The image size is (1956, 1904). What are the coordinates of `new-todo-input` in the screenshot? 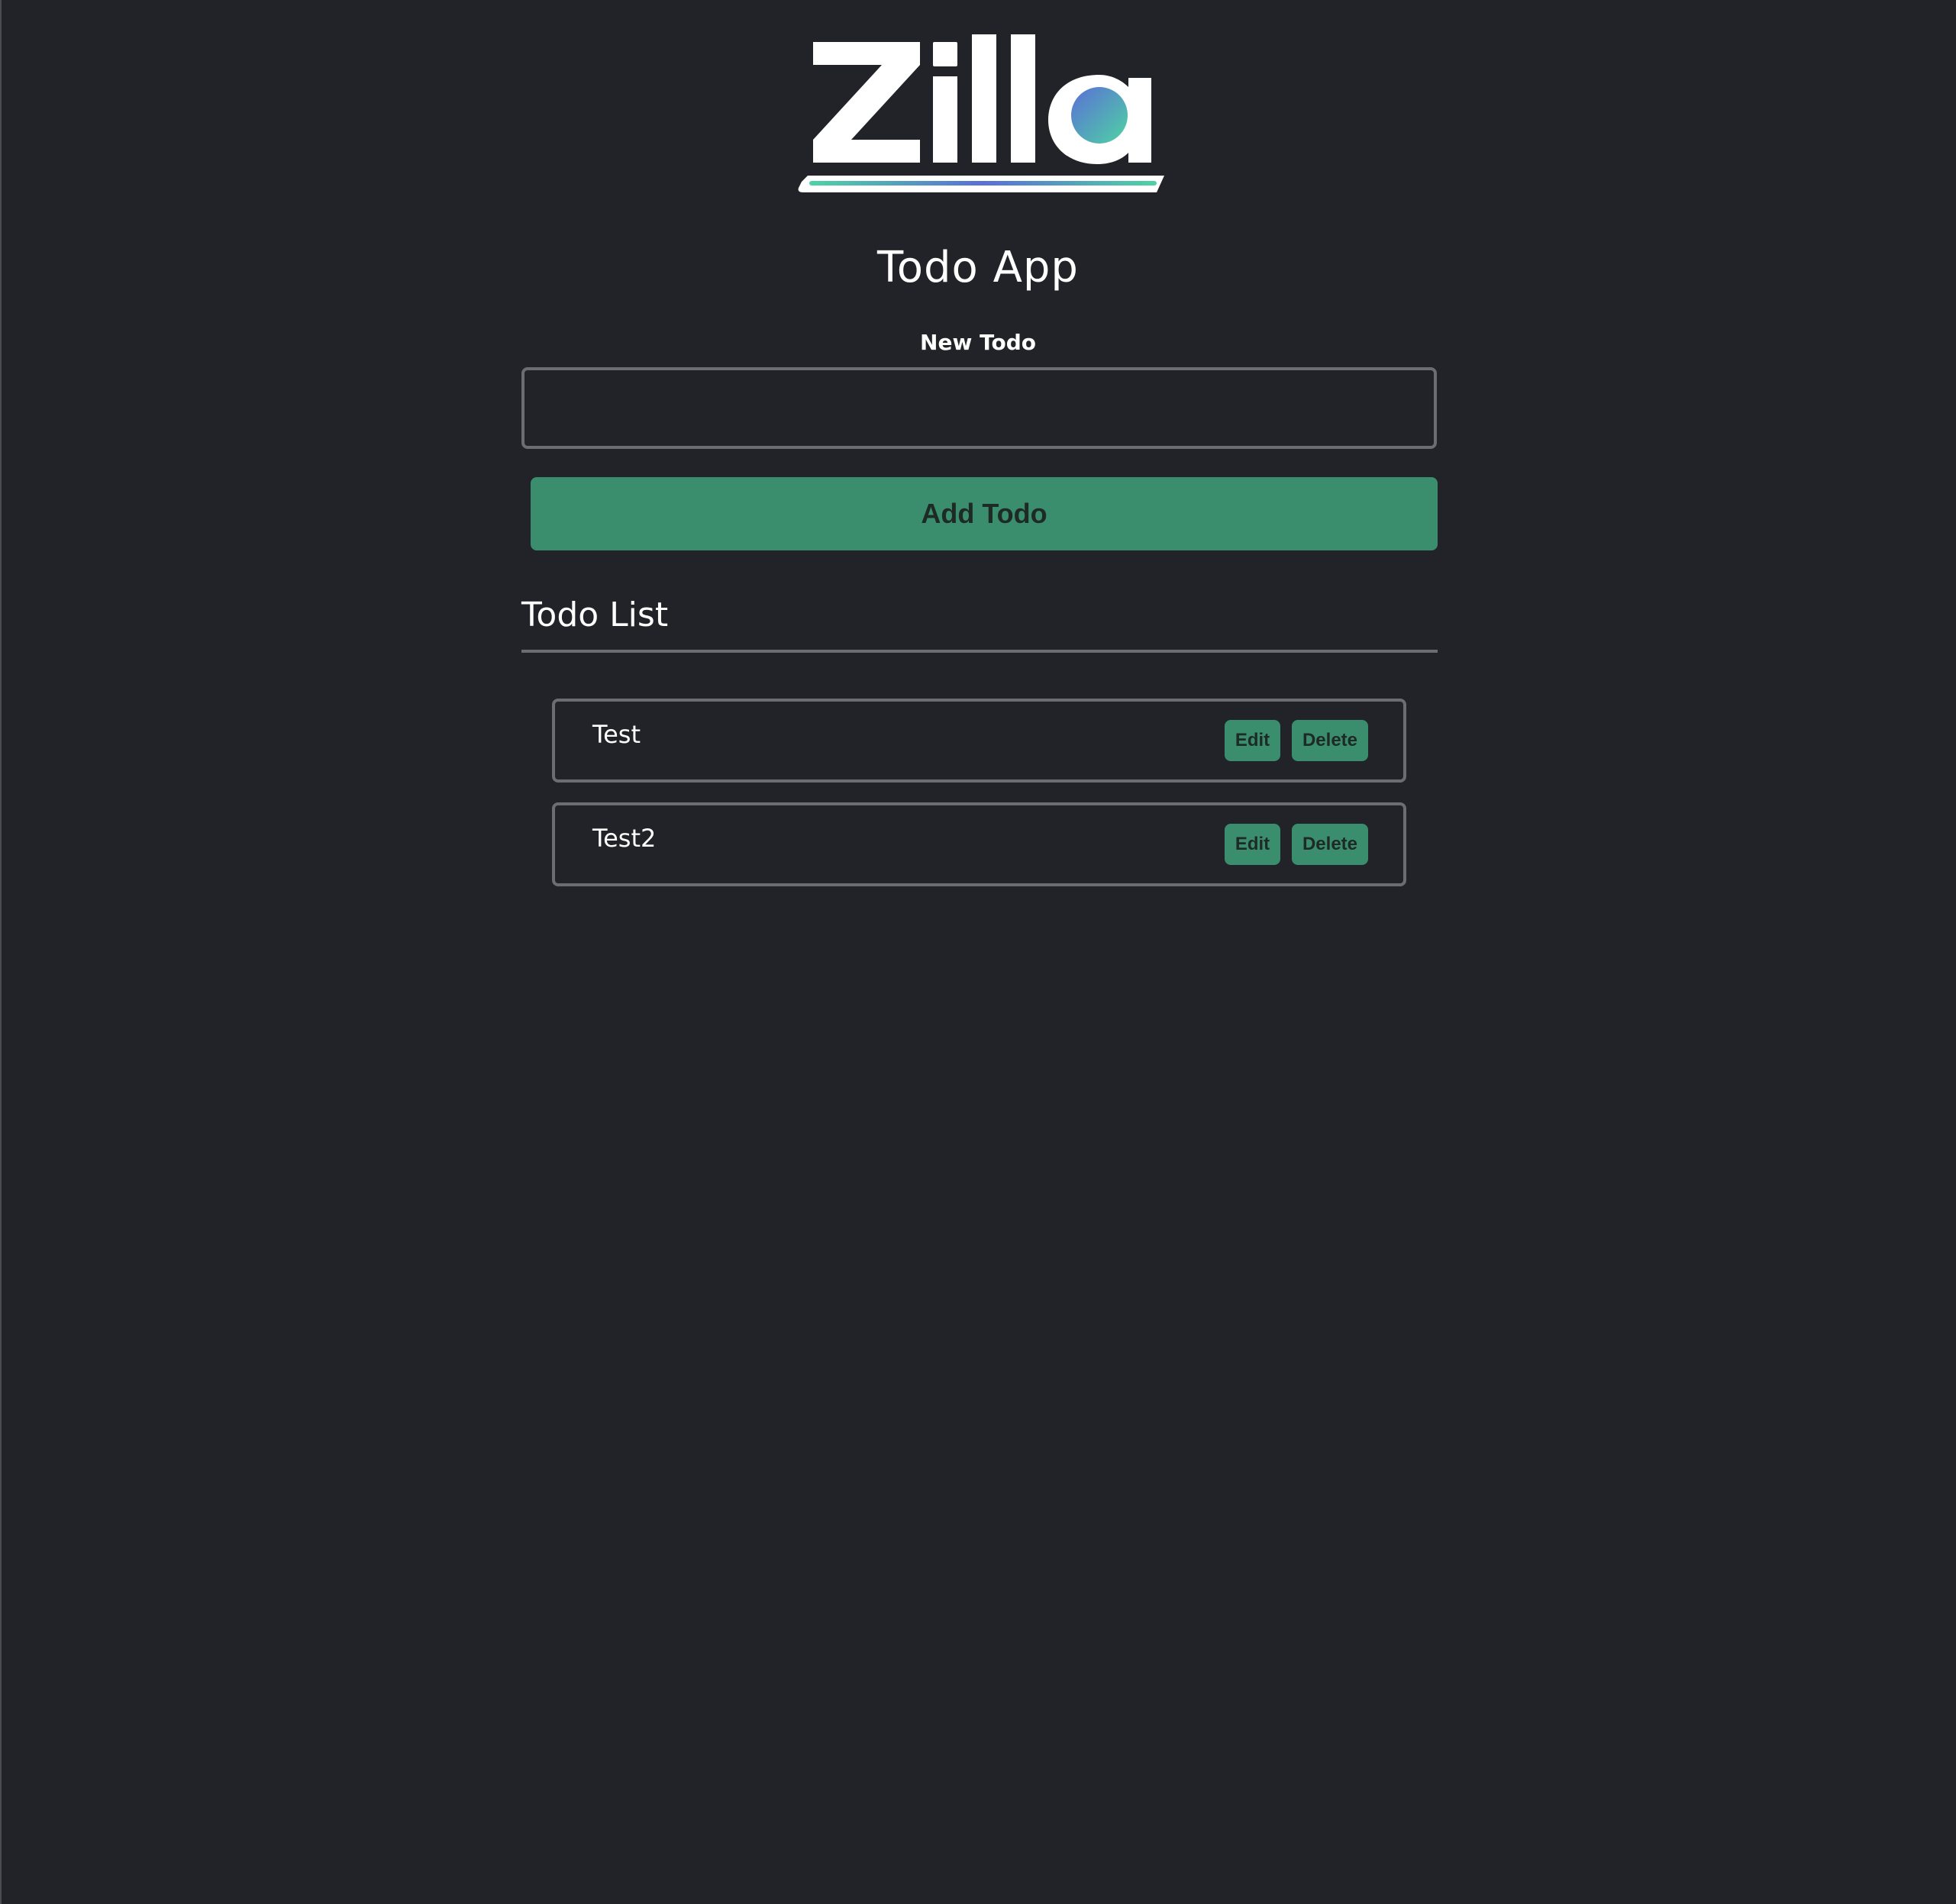 It's located at (979, 408).